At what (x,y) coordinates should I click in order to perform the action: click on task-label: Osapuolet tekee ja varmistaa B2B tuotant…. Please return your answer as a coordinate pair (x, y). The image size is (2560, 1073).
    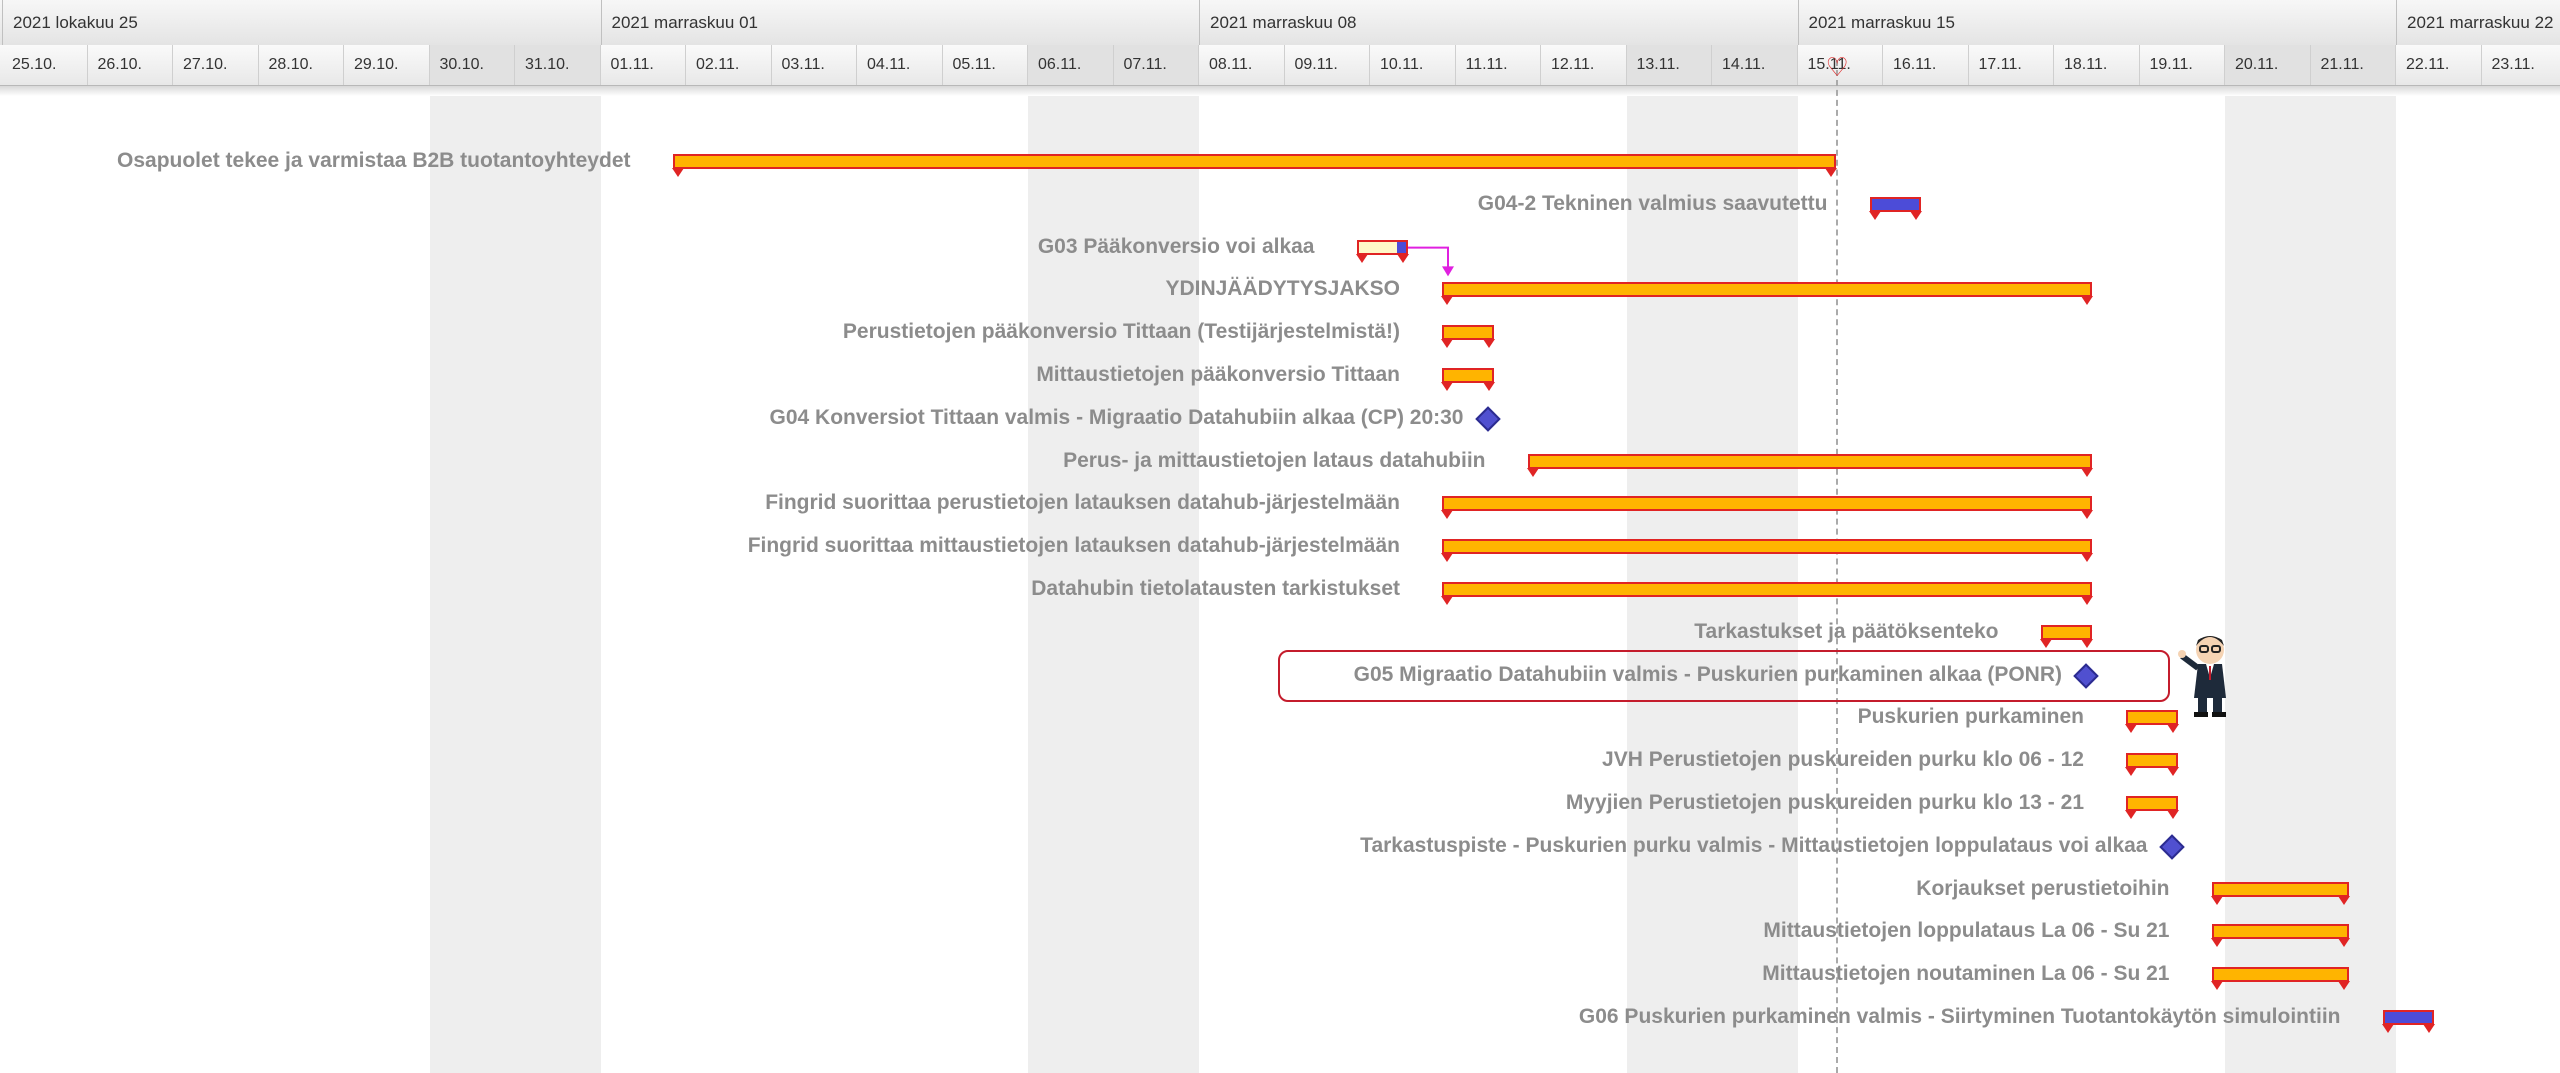
    Looking at the image, I should click on (374, 161).